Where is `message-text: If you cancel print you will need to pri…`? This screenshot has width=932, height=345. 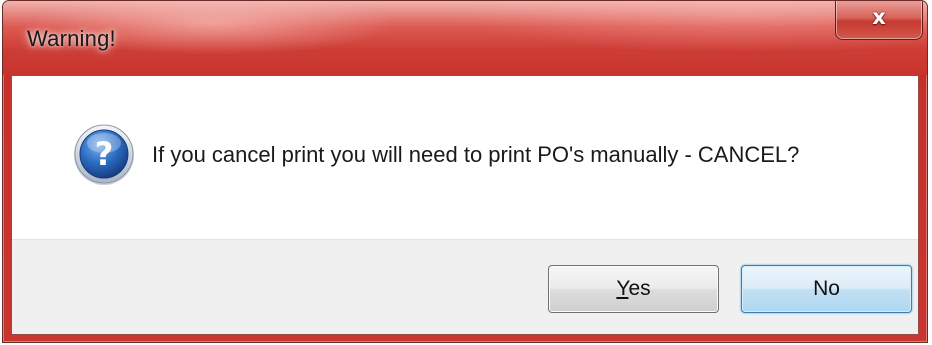
message-text: If you cancel print you will need to pri… is located at coordinates (476, 154).